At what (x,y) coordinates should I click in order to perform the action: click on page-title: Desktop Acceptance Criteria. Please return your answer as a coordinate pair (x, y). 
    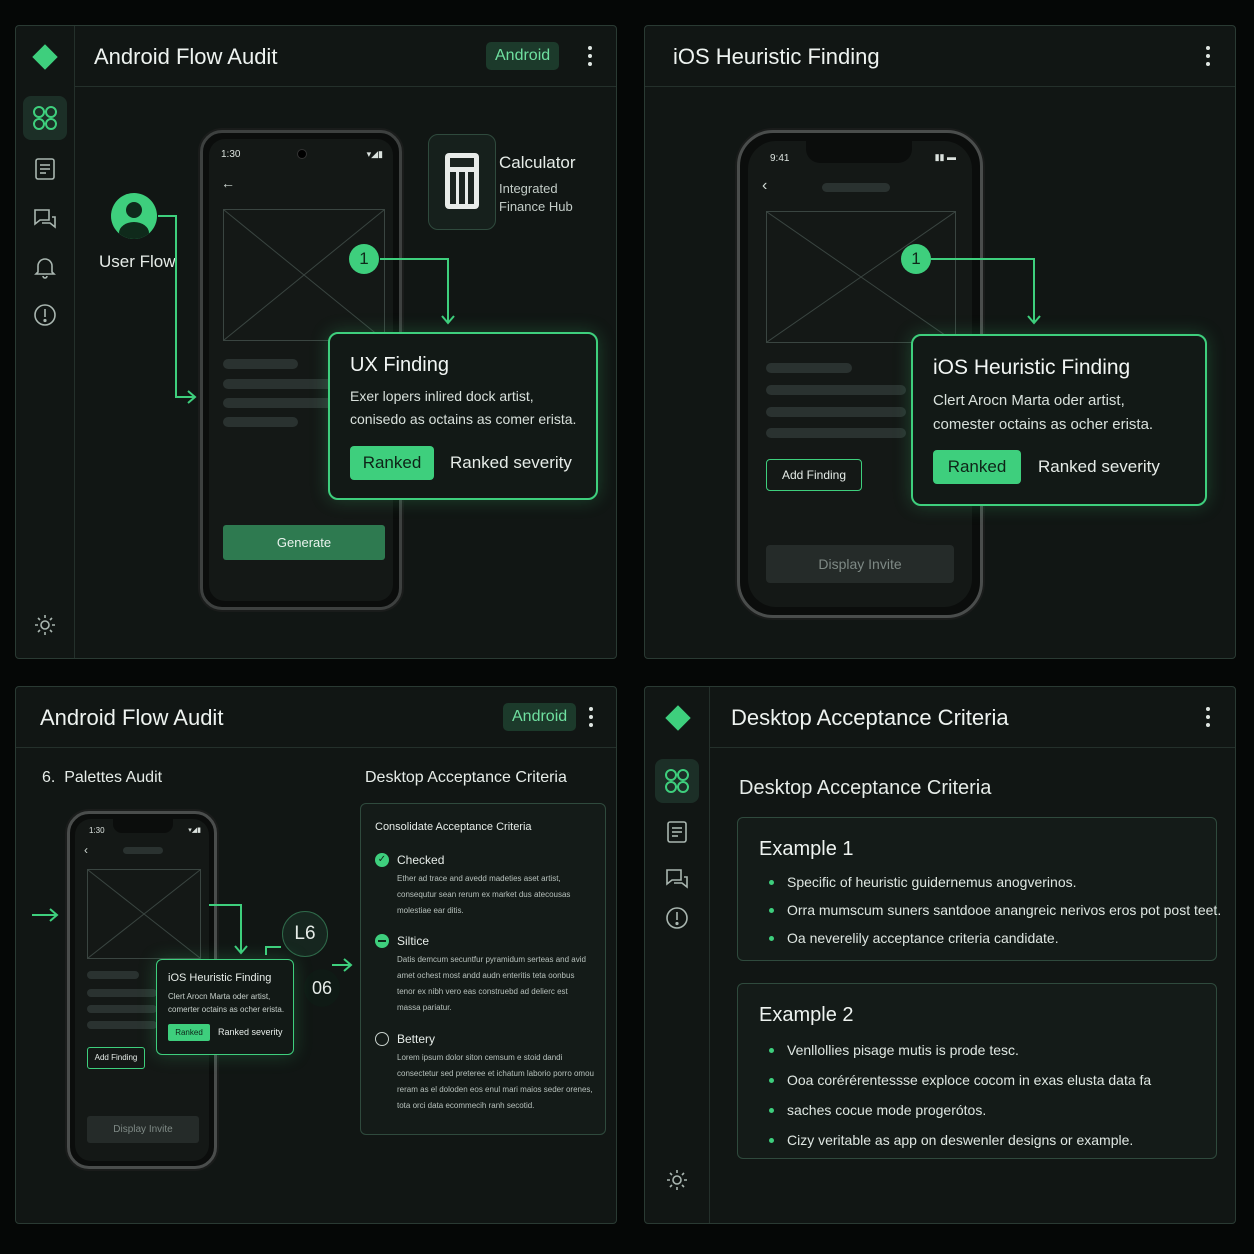
    Looking at the image, I should click on (870, 717).